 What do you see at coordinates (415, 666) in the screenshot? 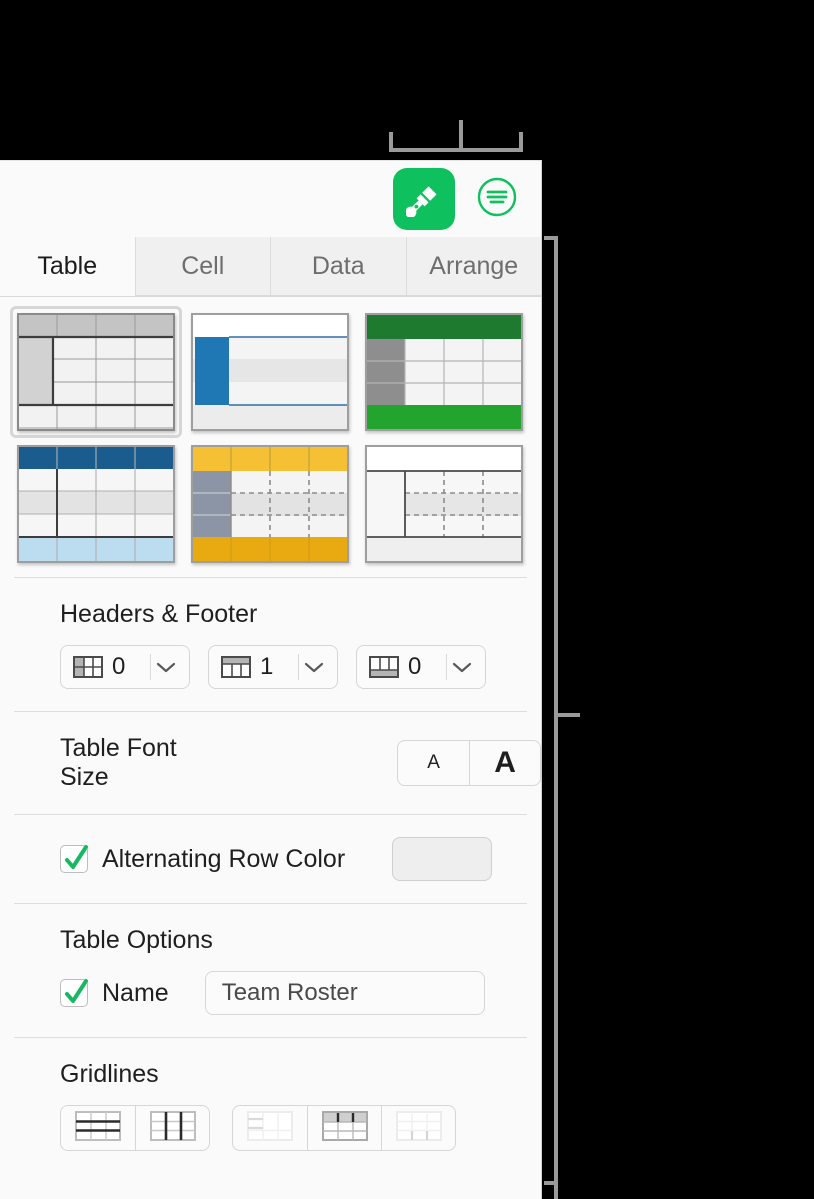
I see `footer-rows-value: 0` at bounding box center [415, 666].